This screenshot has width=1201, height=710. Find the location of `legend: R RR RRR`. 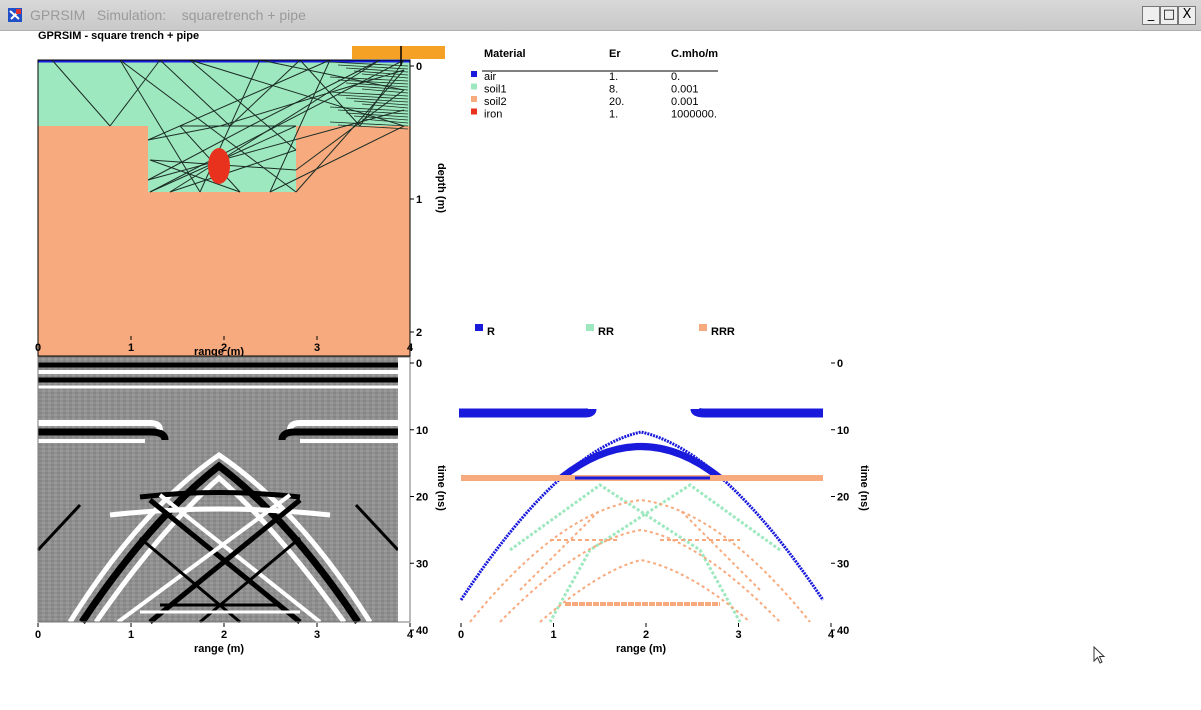

legend: R RR RRR is located at coordinates (605, 331).